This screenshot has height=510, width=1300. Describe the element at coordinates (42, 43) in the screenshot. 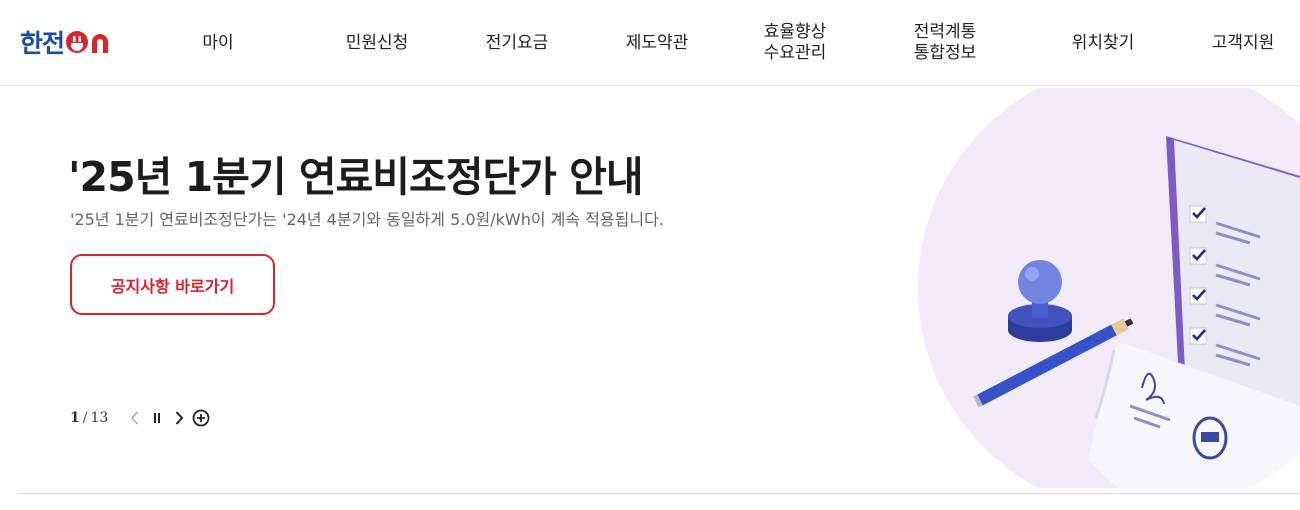

I see `logo-text: 한전` at that location.